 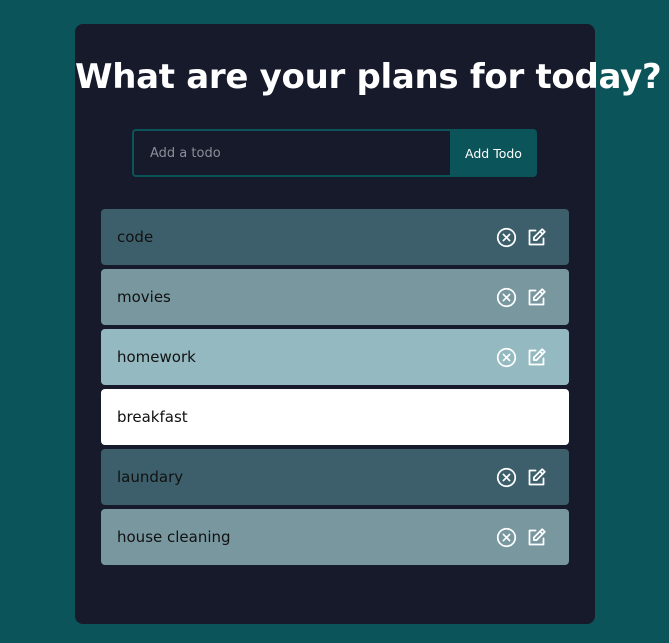 What do you see at coordinates (335, 297) in the screenshot?
I see `todo-item: movies` at bounding box center [335, 297].